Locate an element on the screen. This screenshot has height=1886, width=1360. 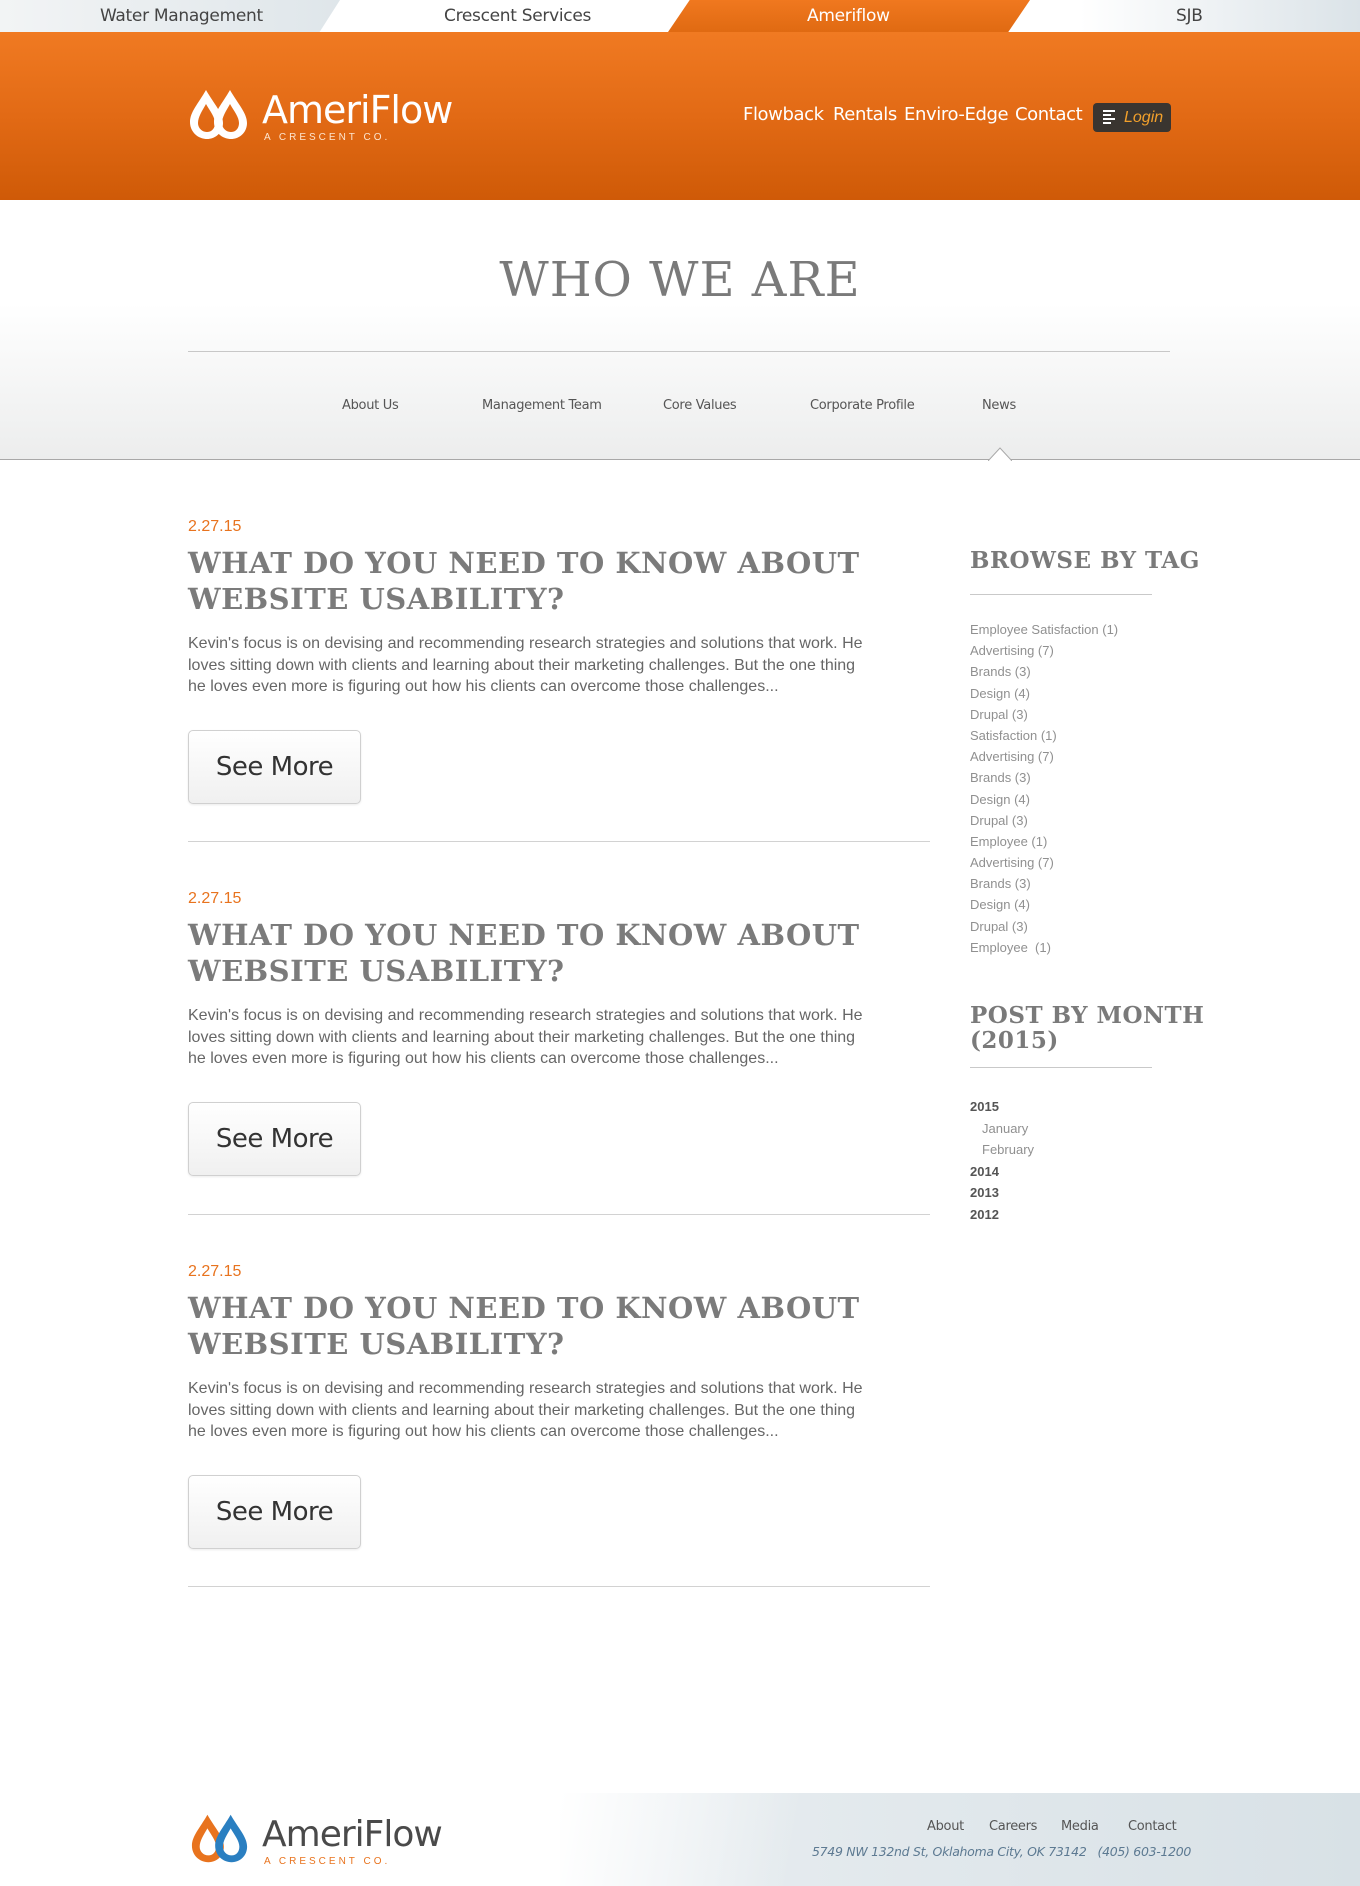
footer-link-media: Media is located at coordinates (1080, 1826).